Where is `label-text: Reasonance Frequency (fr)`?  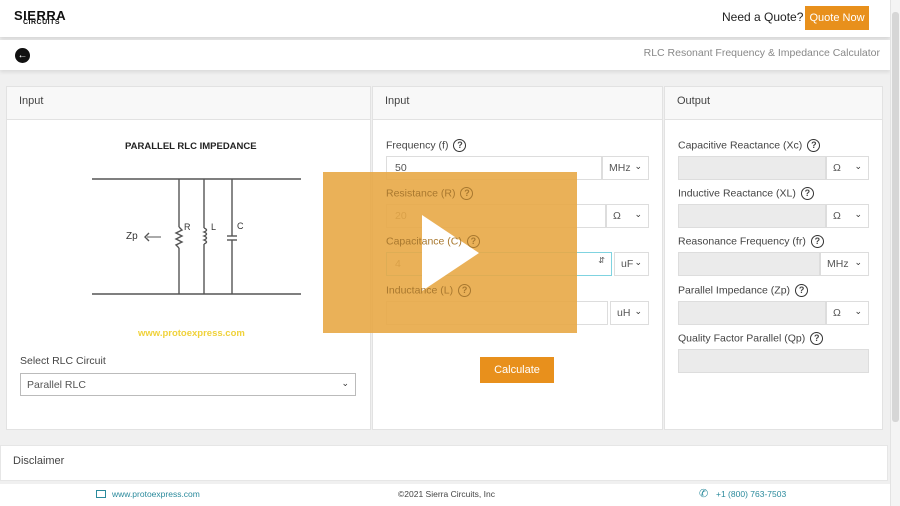
label-text: Reasonance Frequency (fr) is located at coordinates (742, 241).